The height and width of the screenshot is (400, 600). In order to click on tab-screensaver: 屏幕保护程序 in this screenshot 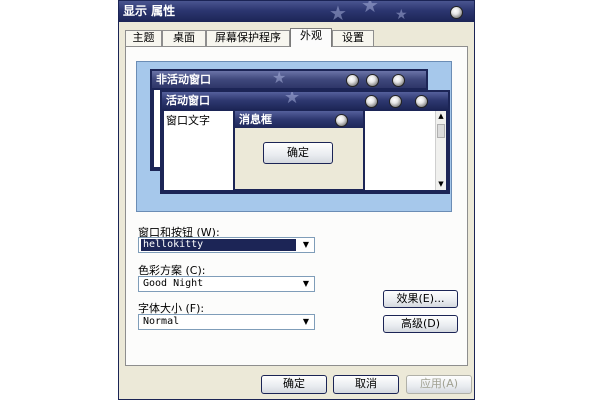, I will do `click(248, 38)`.